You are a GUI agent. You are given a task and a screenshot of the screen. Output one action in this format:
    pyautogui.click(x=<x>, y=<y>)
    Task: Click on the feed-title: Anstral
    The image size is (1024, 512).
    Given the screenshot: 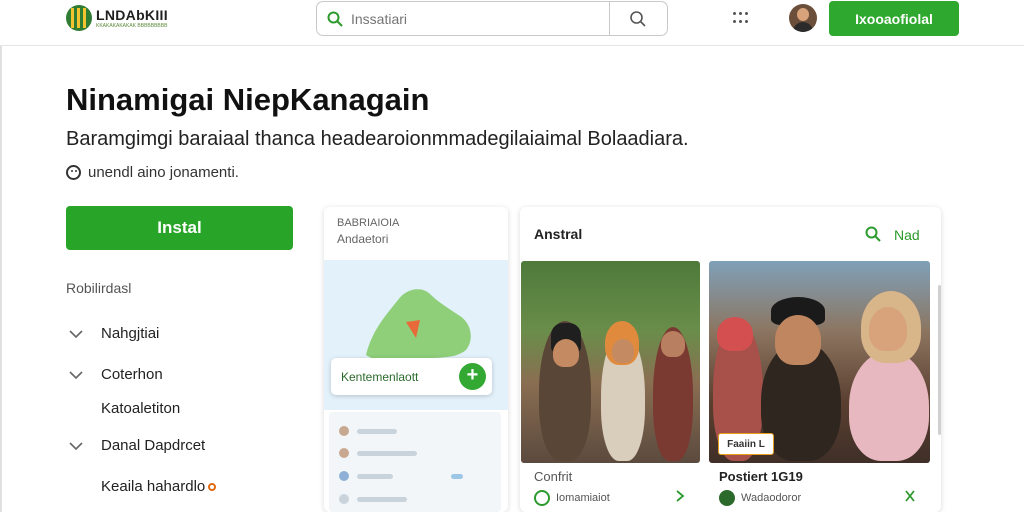 What is the action you would take?
    pyautogui.click(x=558, y=234)
    